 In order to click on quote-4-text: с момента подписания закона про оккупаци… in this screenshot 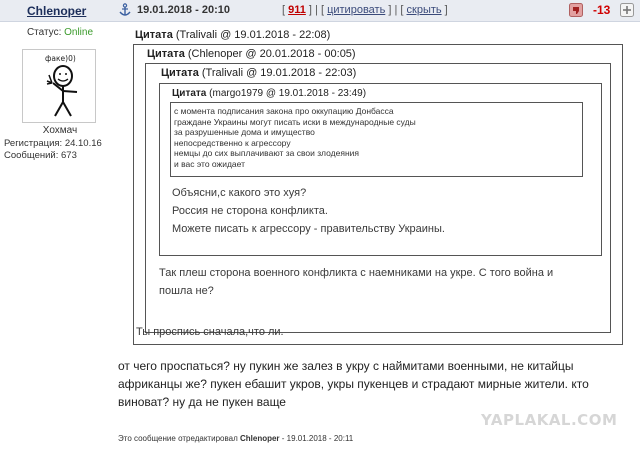, I will do `click(295, 137)`.